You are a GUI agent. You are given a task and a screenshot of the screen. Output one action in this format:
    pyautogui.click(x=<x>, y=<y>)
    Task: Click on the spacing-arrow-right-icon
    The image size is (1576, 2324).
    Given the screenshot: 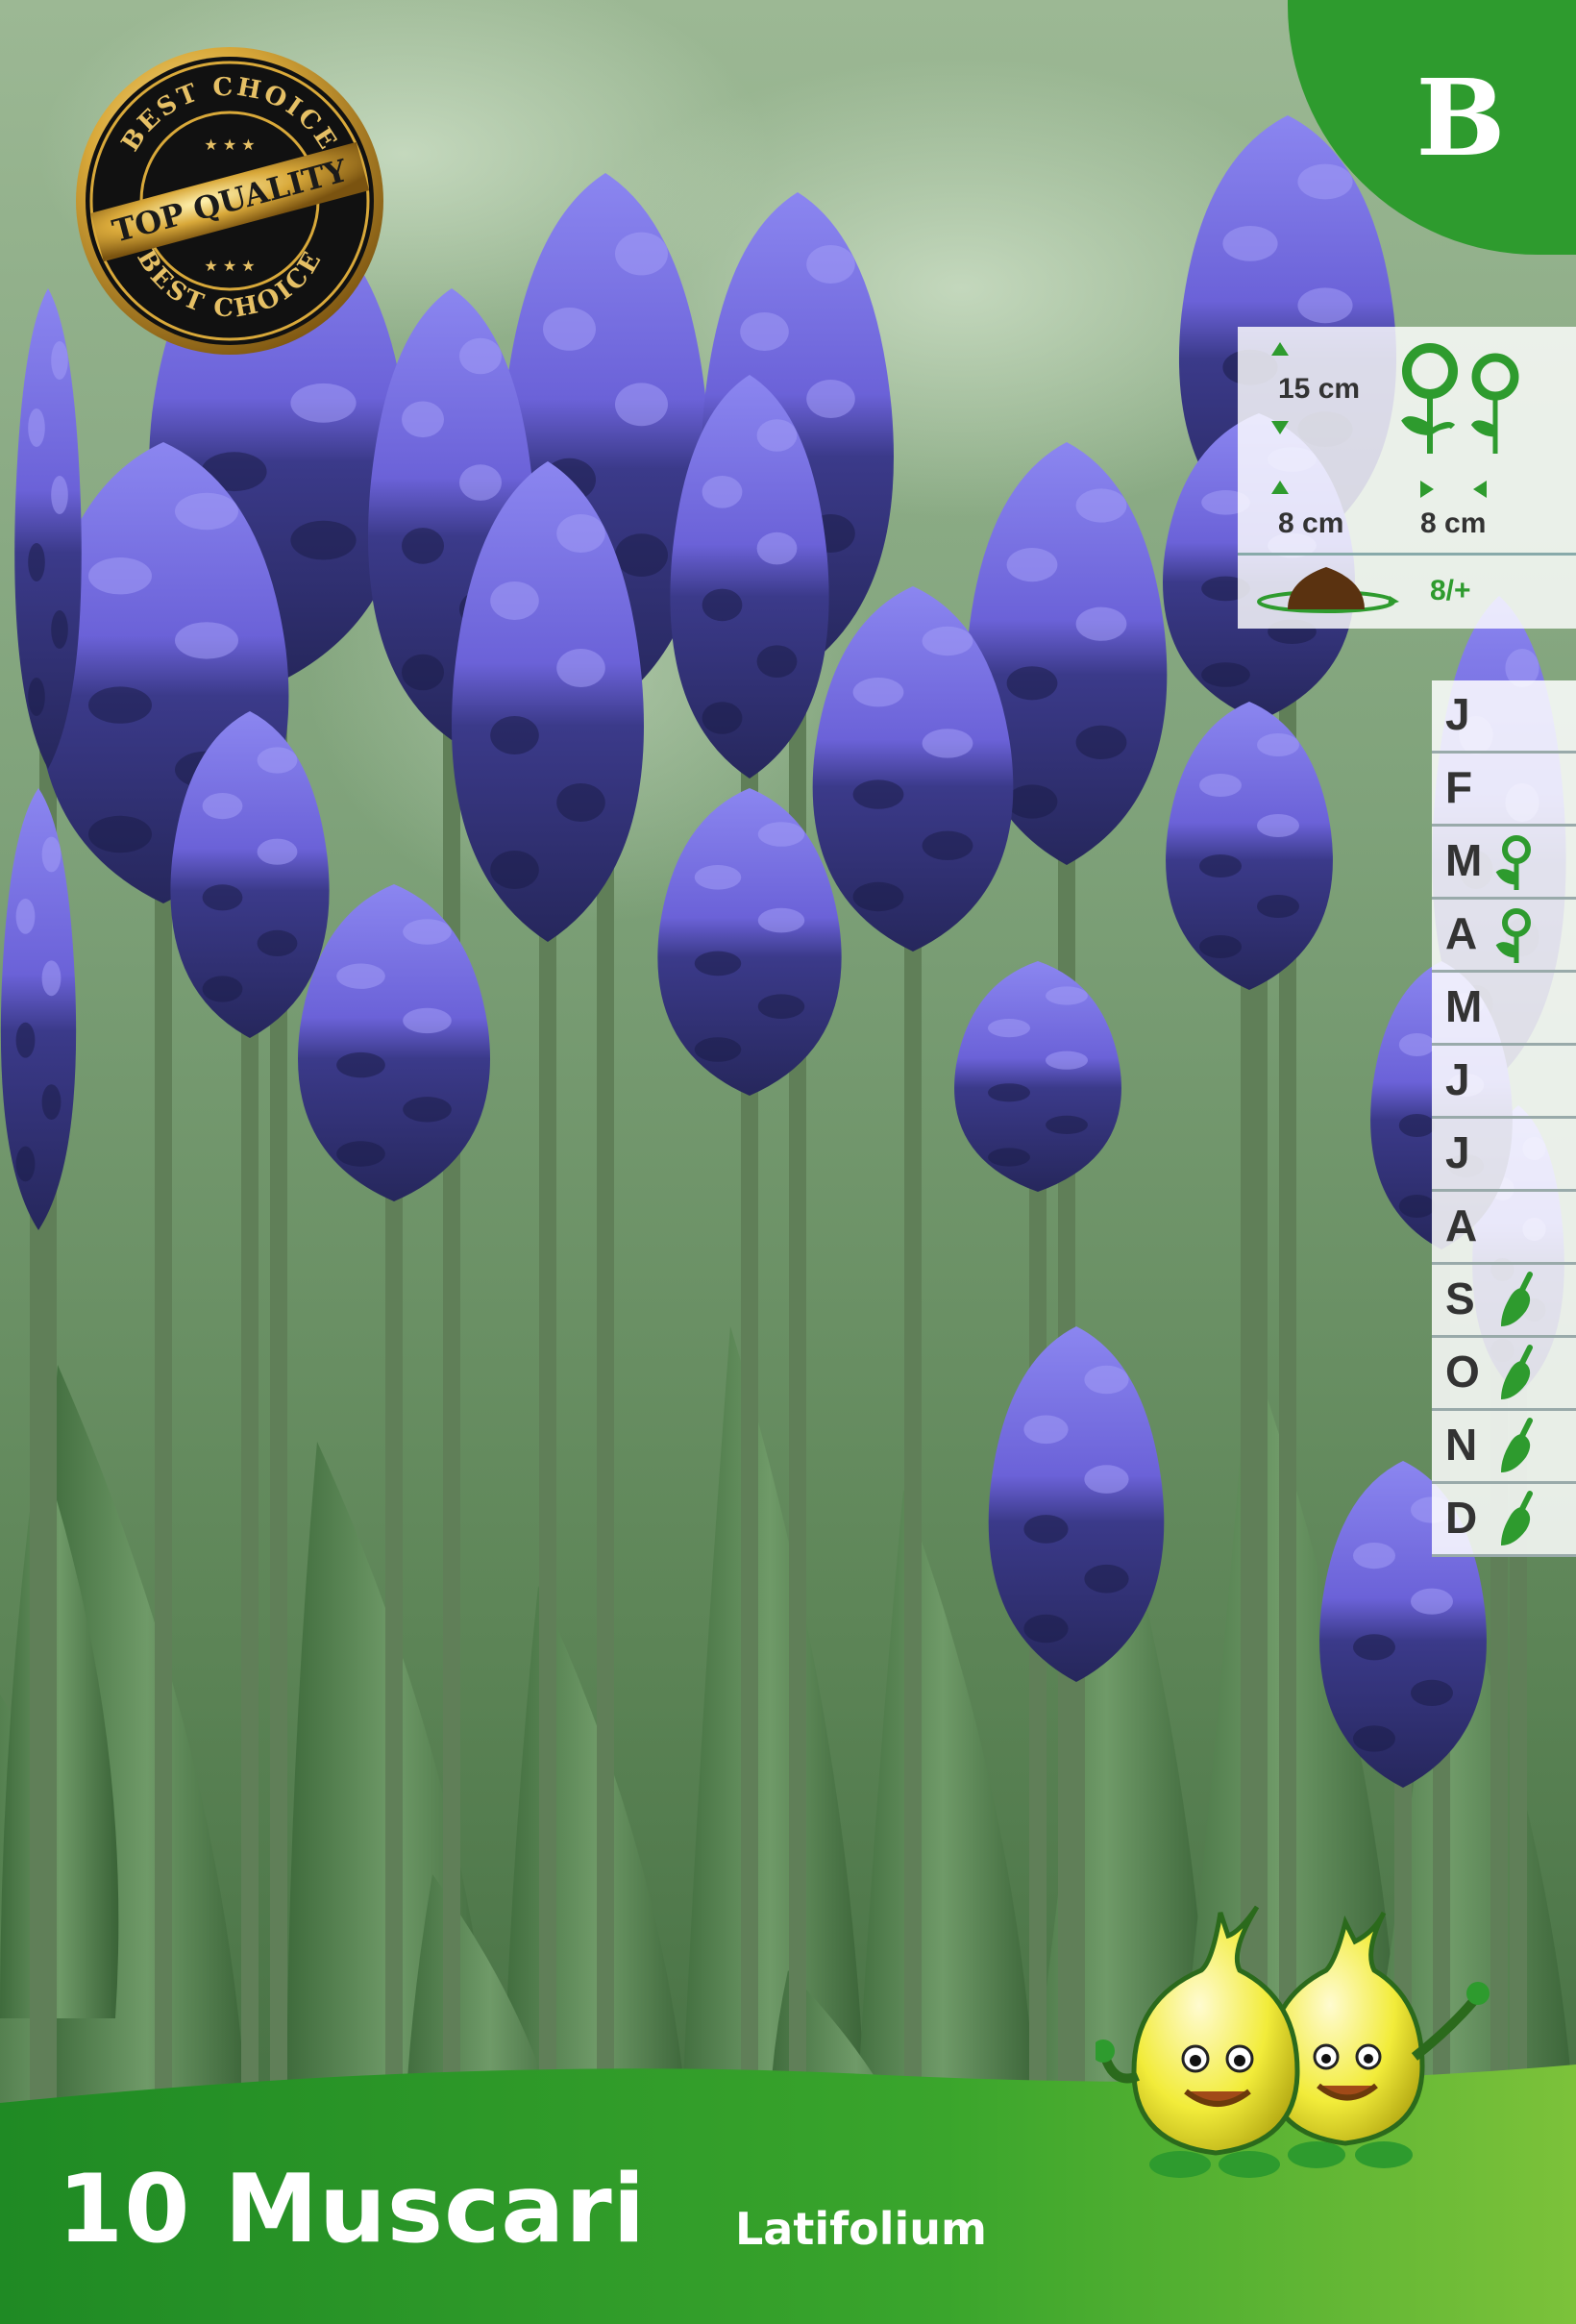 What is the action you would take?
    pyautogui.click(x=1427, y=489)
    